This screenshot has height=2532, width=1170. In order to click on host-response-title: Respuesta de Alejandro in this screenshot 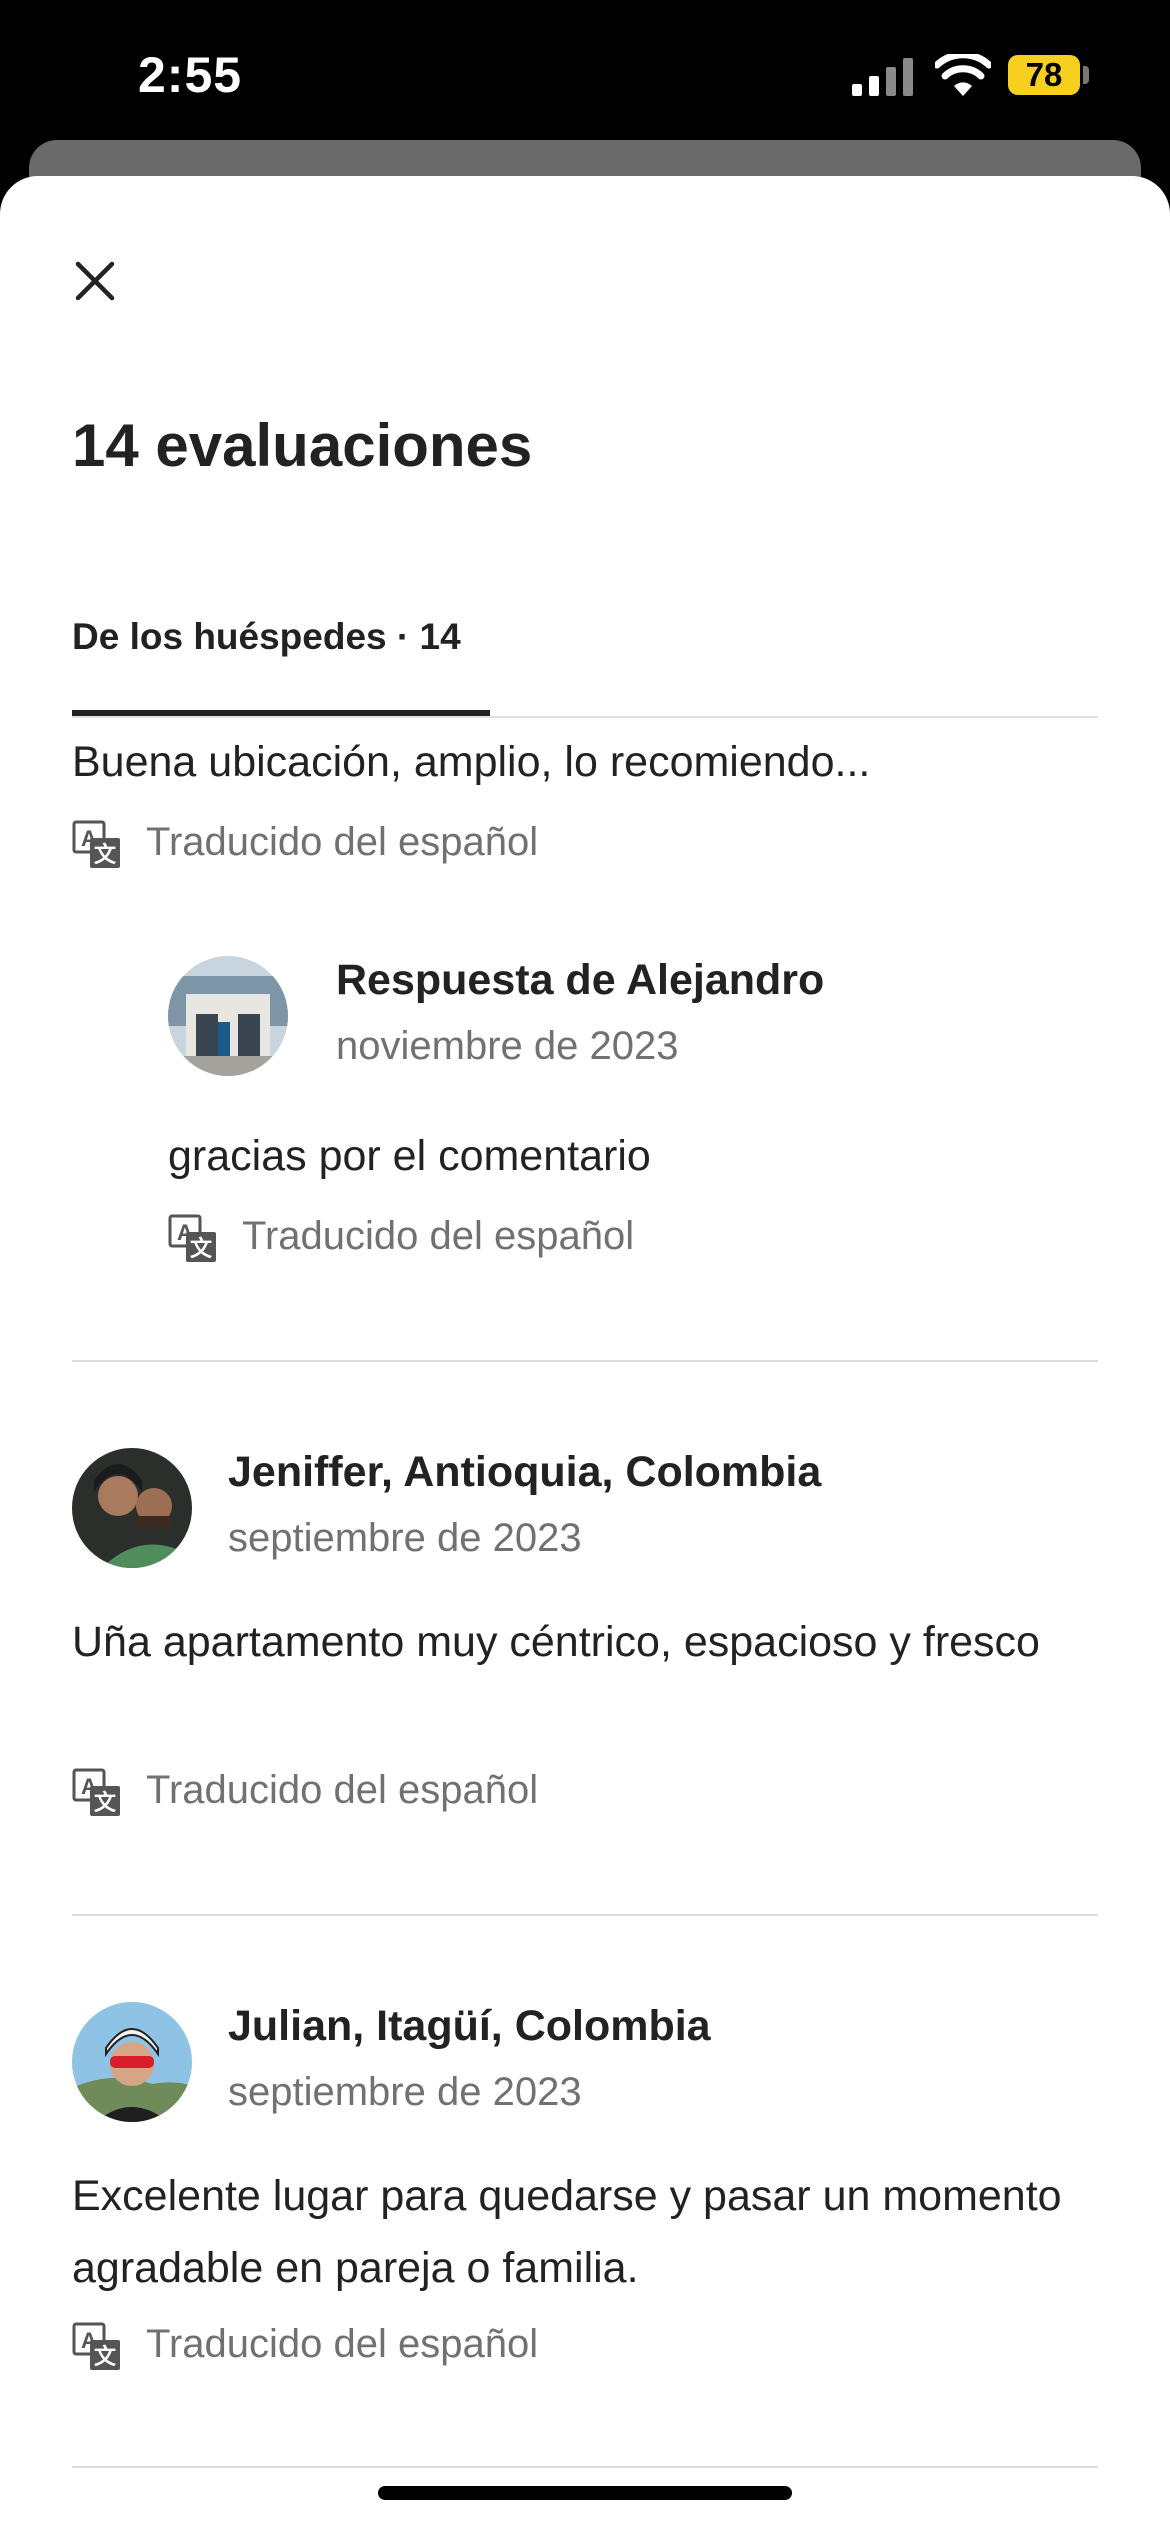, I will do `click(580, 980)`.